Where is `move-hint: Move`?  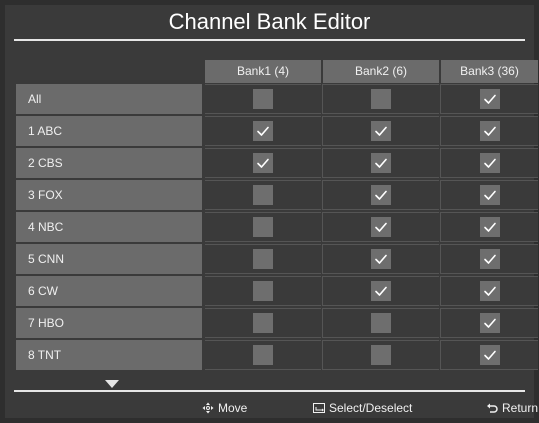 move-hint: Move is located at coordinates (224, 408).